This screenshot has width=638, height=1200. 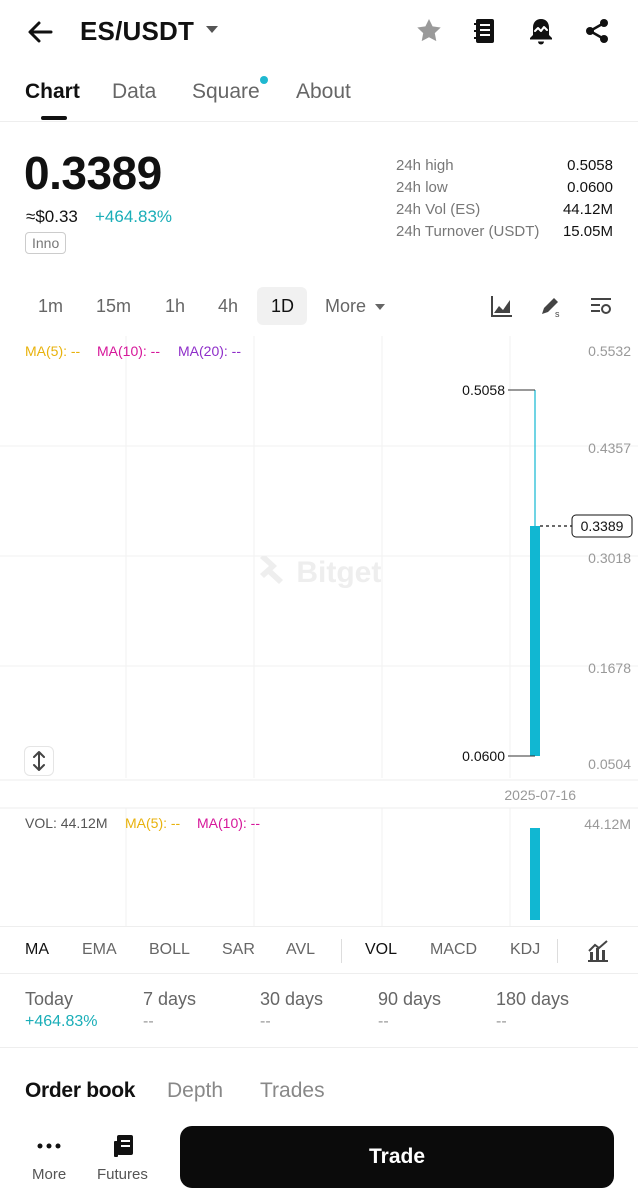 What do you see at coordinates (429, 31) in the screenshot?
I see `star-icon` at bounding box center [429, 31].